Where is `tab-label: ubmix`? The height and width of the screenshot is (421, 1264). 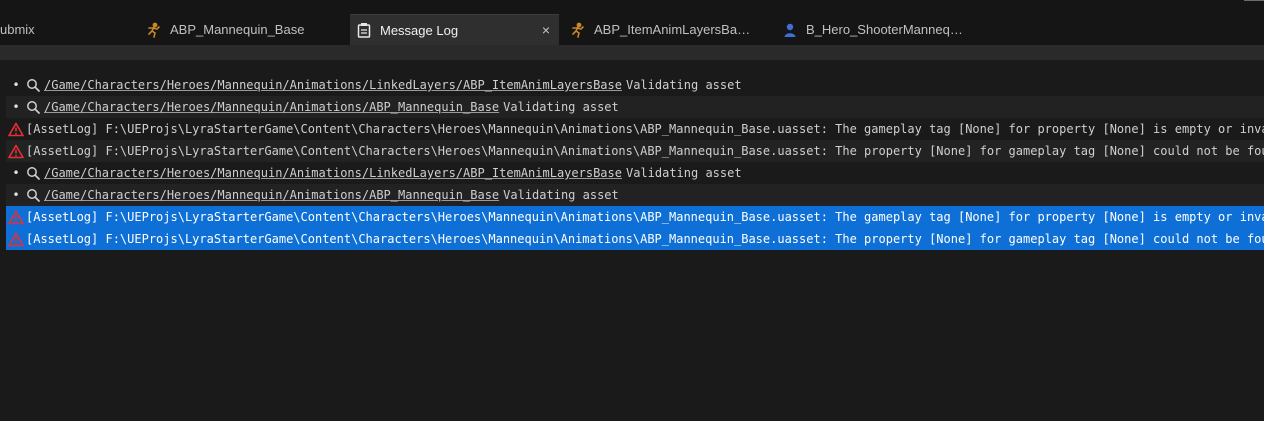
tab-label: ubmix is located at coordinates (17, 29).